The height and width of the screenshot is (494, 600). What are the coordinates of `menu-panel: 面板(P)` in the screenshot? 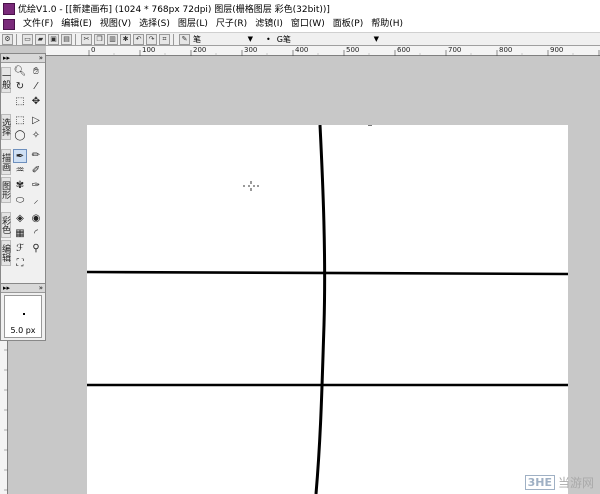 It's located at (348, 24).